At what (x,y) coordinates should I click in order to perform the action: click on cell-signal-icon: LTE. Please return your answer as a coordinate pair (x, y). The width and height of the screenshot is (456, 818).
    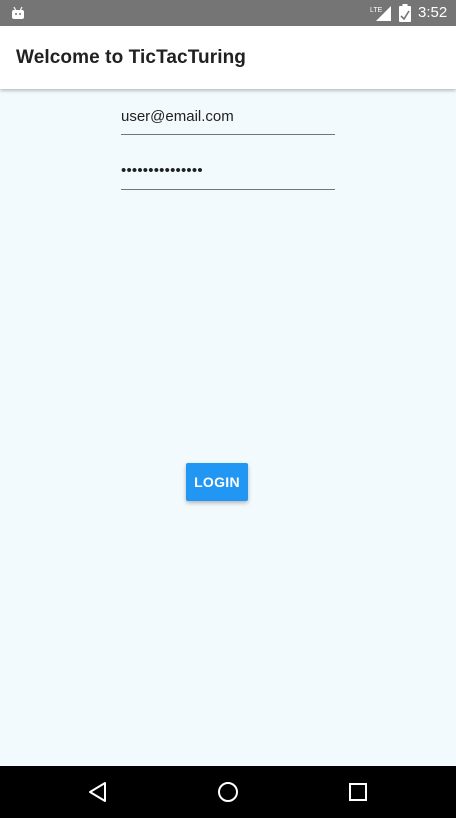
    Looking at the image, I should click on (380, 13).